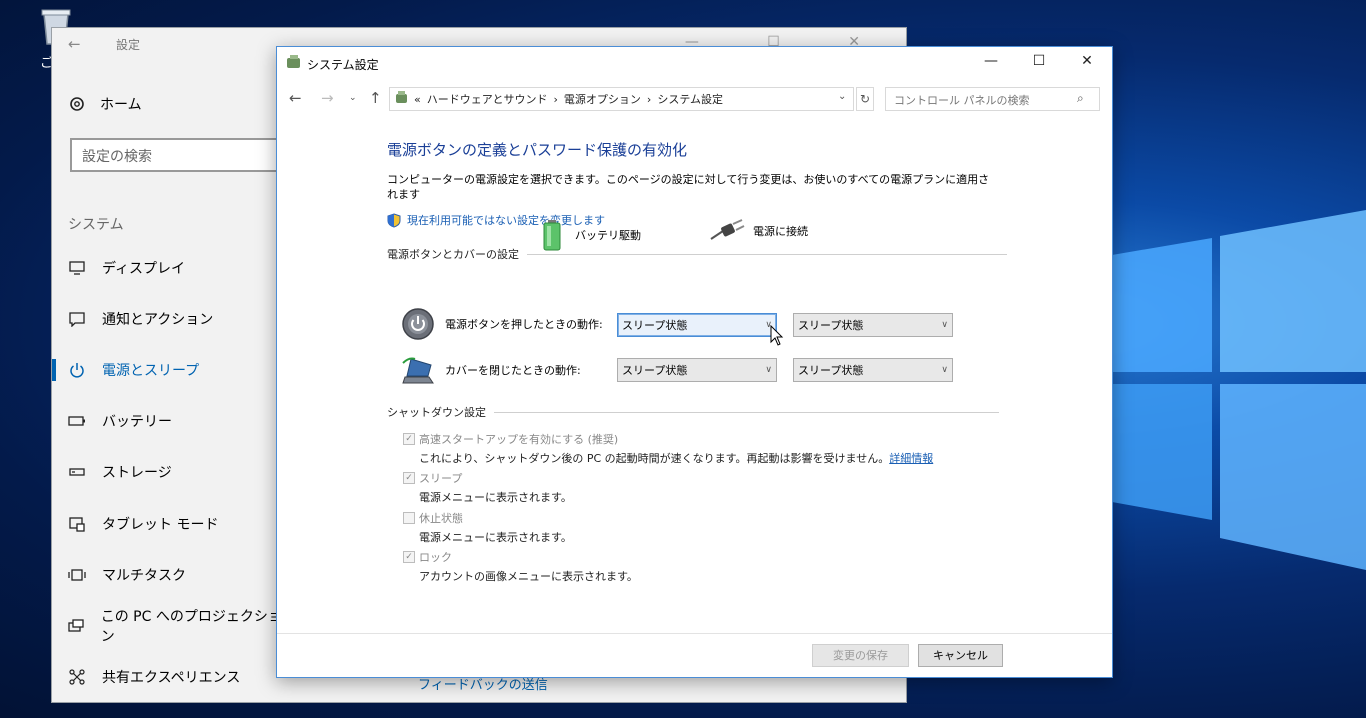 The width and height of the screenshot is (1366, 718). I want to click on power-button-label: 電源ボタンを押したときの動作:, so click(524, 324).